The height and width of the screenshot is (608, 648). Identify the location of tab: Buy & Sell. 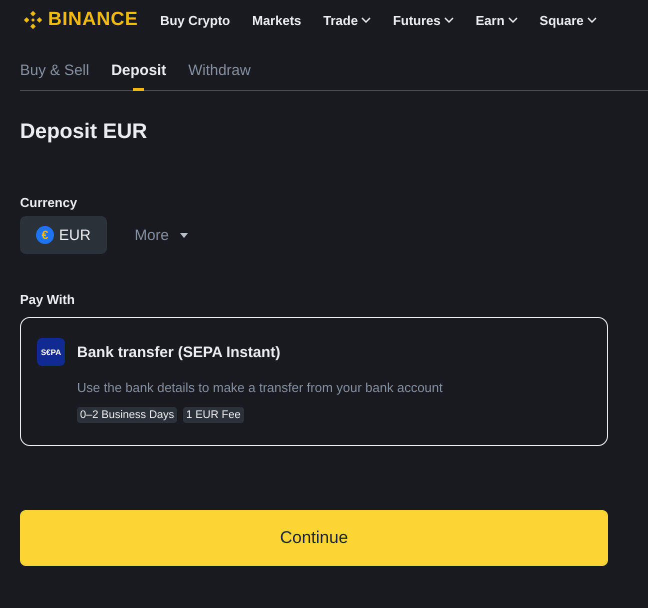
(55, 76).